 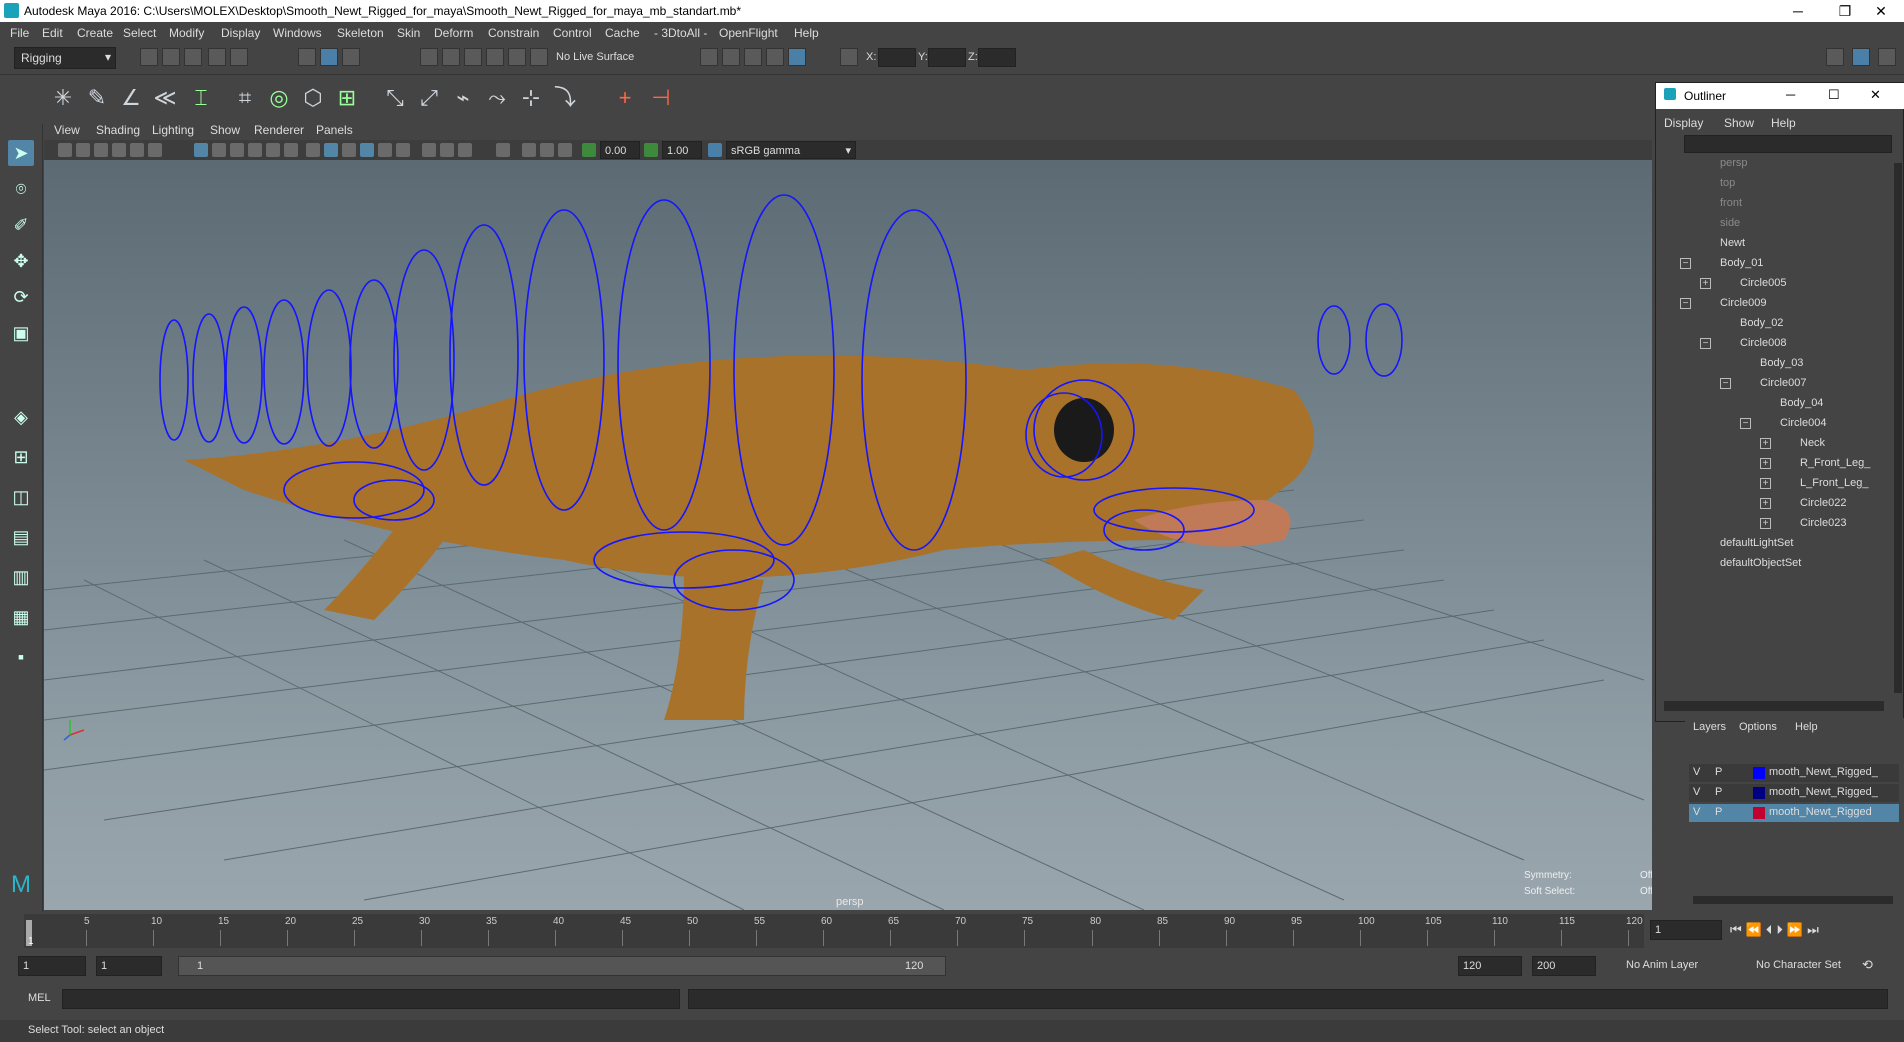 I want to click on outliner-item-circle008: Circle008, so click(x=1763, y=343).